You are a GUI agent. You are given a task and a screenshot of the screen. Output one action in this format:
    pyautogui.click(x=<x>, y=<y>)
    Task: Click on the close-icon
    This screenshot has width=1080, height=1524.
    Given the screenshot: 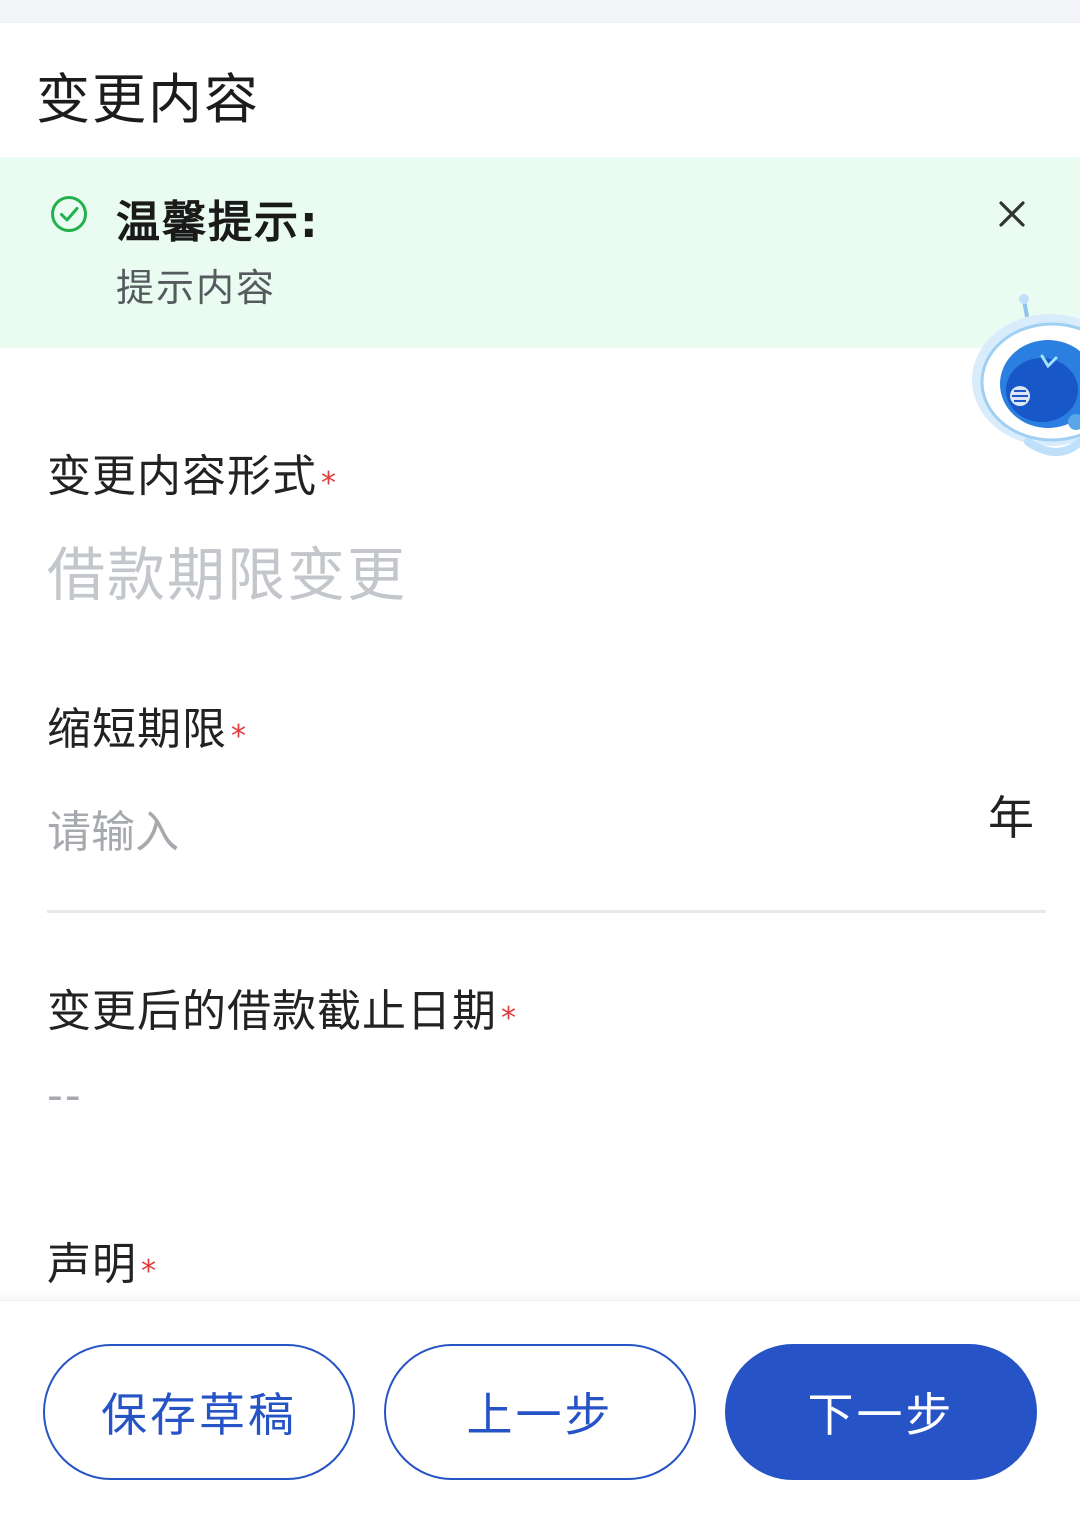 What is the action you would take?
    pyautogui.click(x=1012, y=214)
    